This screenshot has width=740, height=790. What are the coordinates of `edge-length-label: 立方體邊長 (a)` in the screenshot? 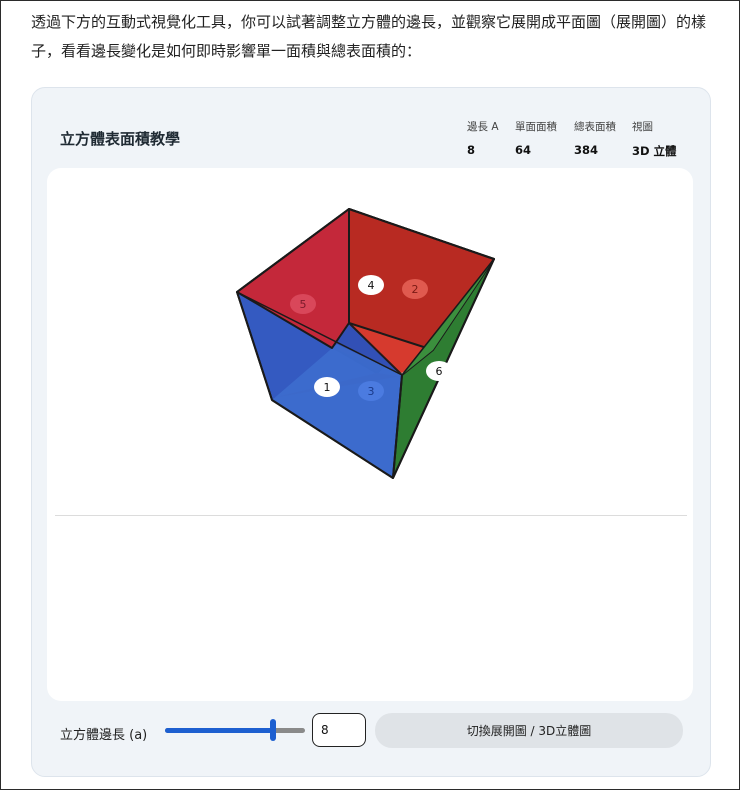 It's located at (104, 735).